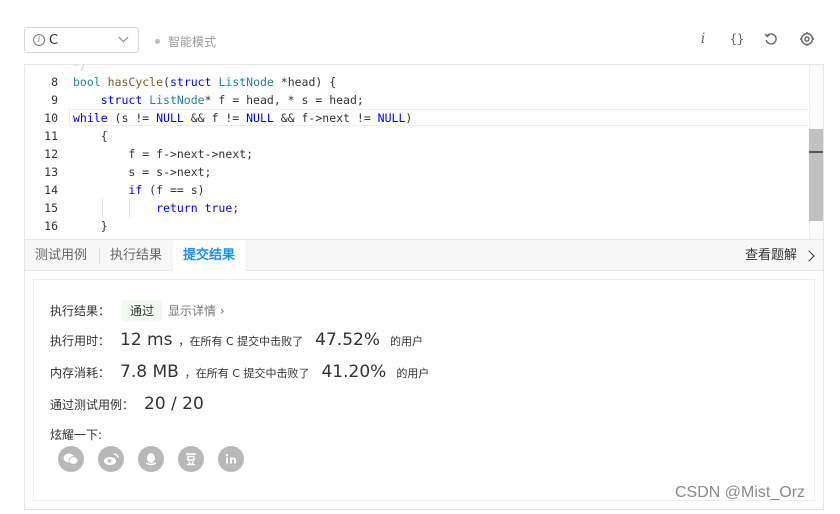 The image size is (840, 514). I want to click on code-line: return true;, so click(198, 208).